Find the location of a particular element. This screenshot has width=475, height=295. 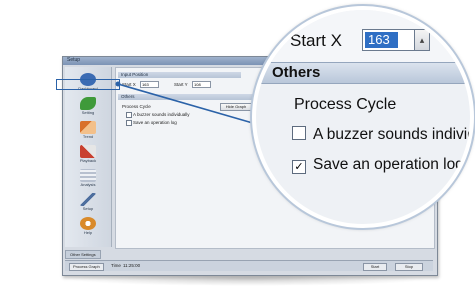

zoom-start-x-value: 163 is located at coordinates (381, 40).